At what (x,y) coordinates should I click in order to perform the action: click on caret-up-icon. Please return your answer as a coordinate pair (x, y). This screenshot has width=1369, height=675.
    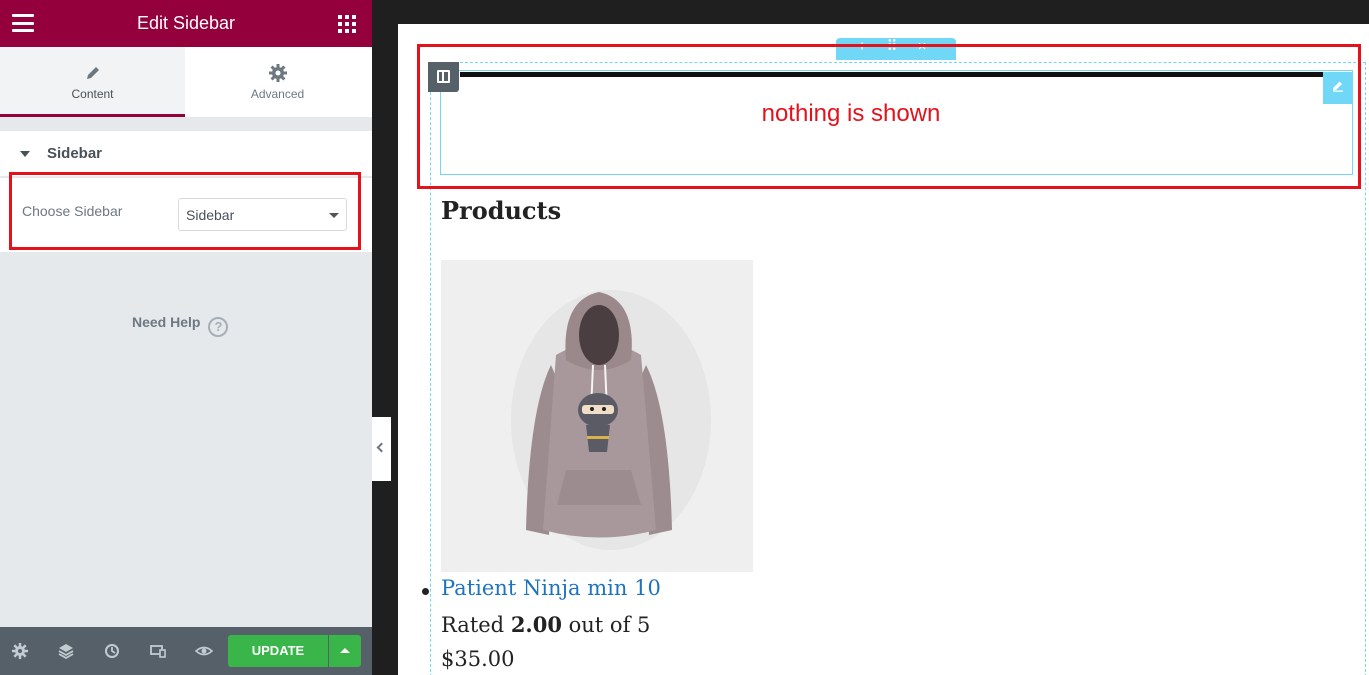
    Looking at the image, I should click on (345, 650).